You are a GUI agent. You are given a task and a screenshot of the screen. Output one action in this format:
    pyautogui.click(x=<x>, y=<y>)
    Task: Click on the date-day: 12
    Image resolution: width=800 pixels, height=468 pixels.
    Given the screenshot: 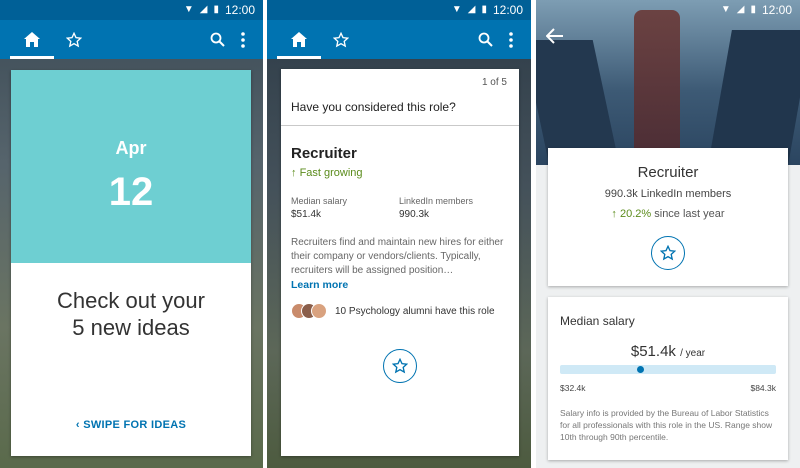 What is the action you would take?
    pyautogui.click(x=131, y=192)
    